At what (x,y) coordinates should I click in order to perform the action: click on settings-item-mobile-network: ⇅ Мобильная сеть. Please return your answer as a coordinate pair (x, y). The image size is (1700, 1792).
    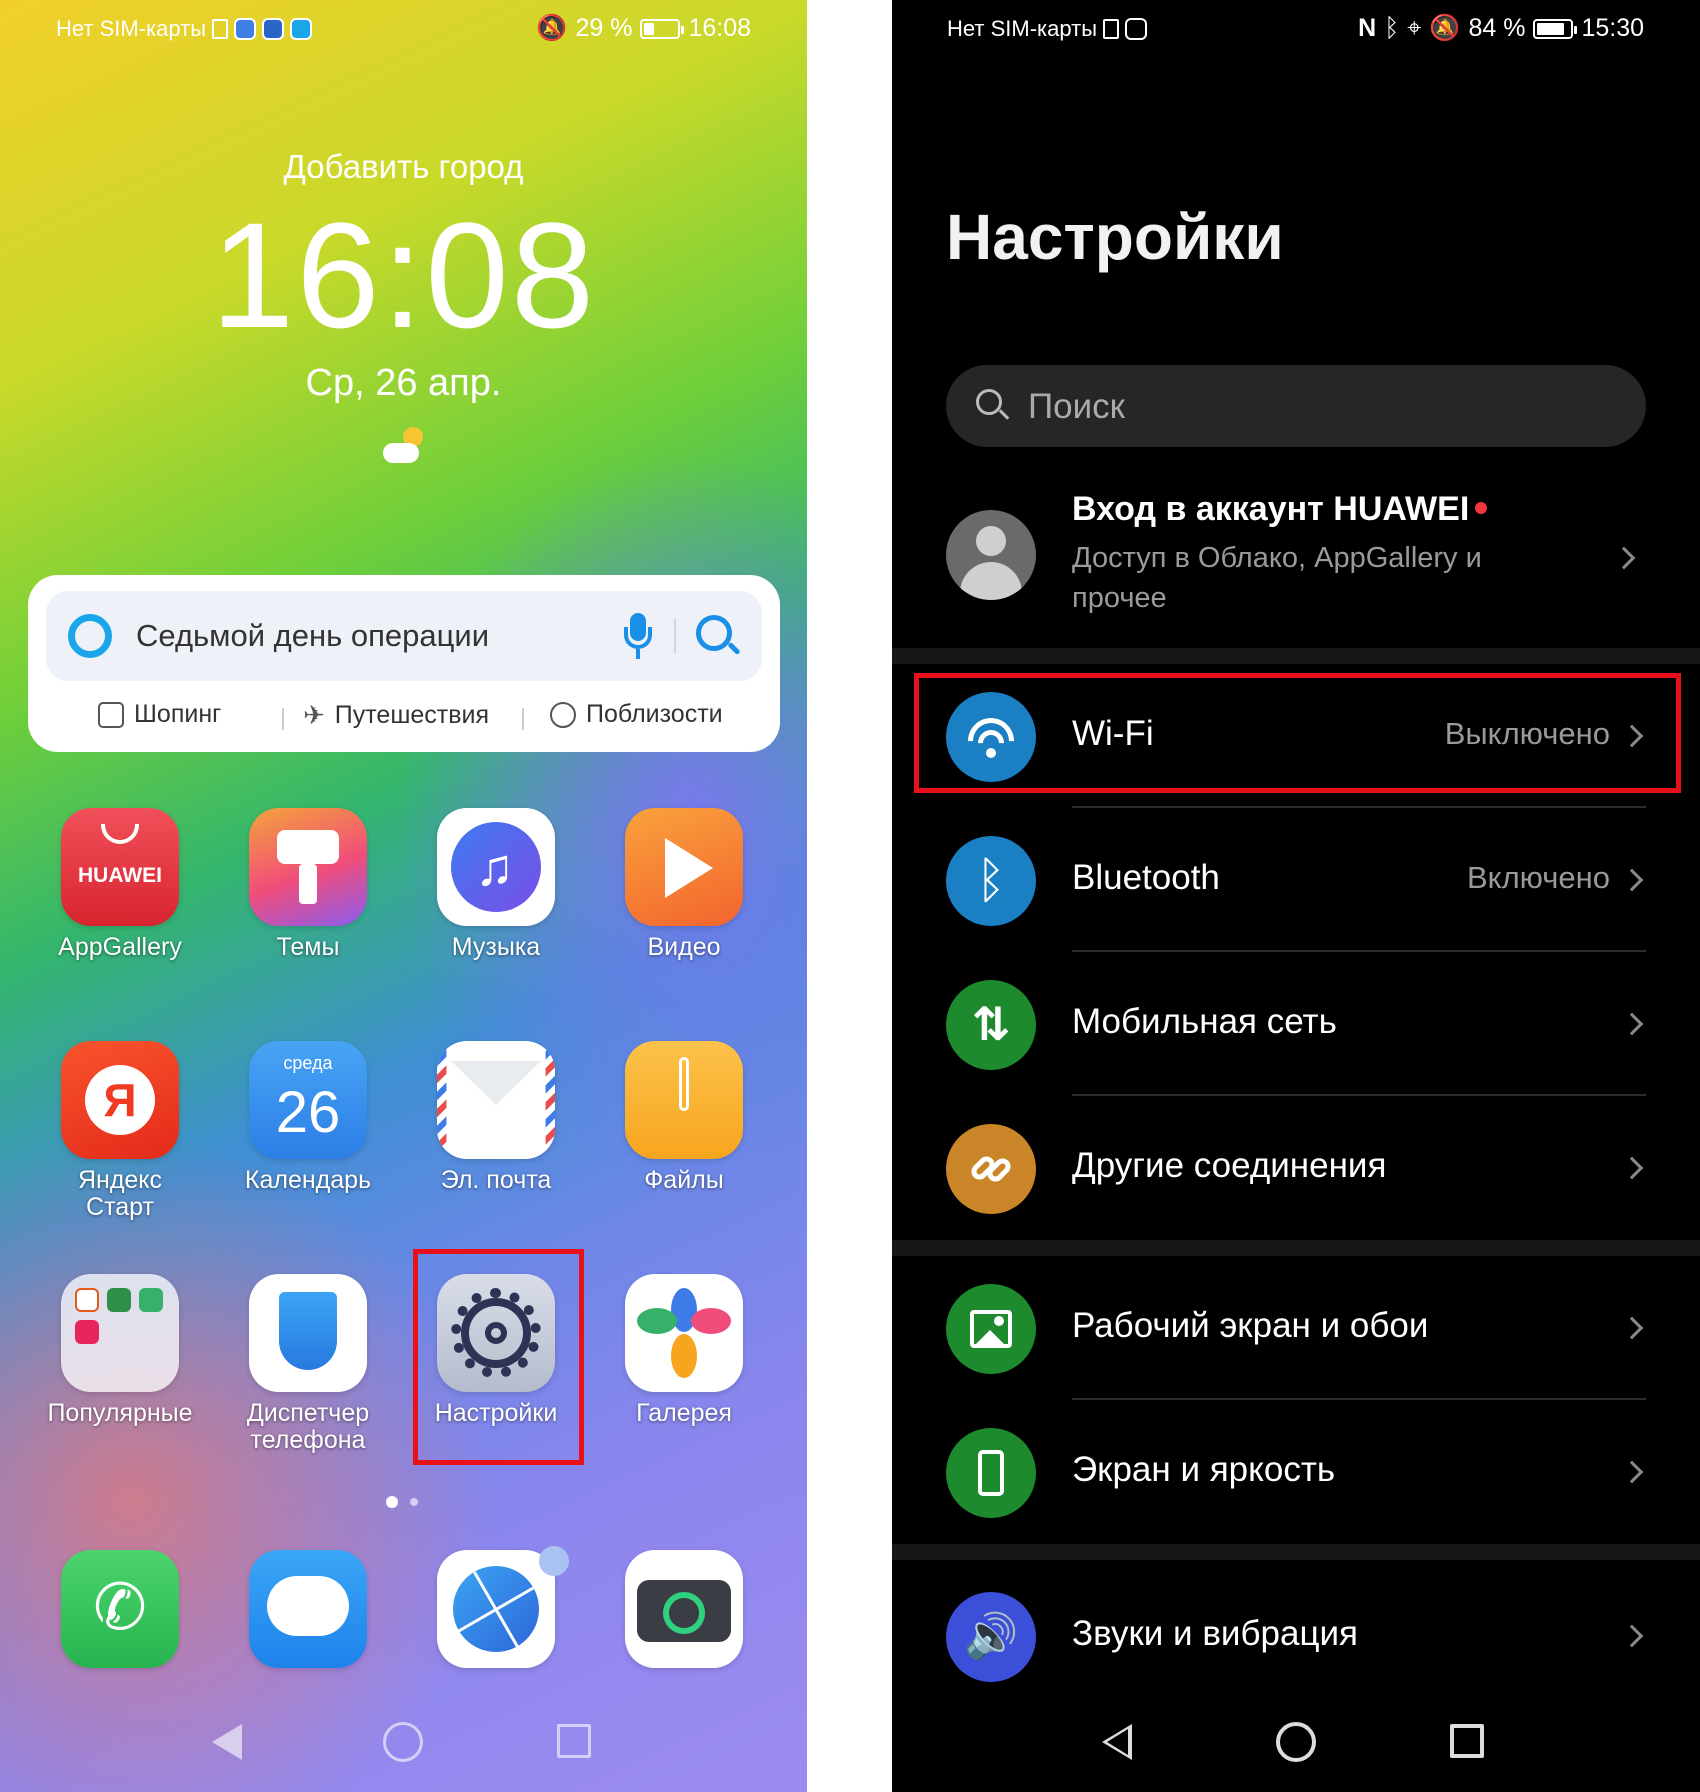
    Looking at the image, I should click on (1296, 1024).